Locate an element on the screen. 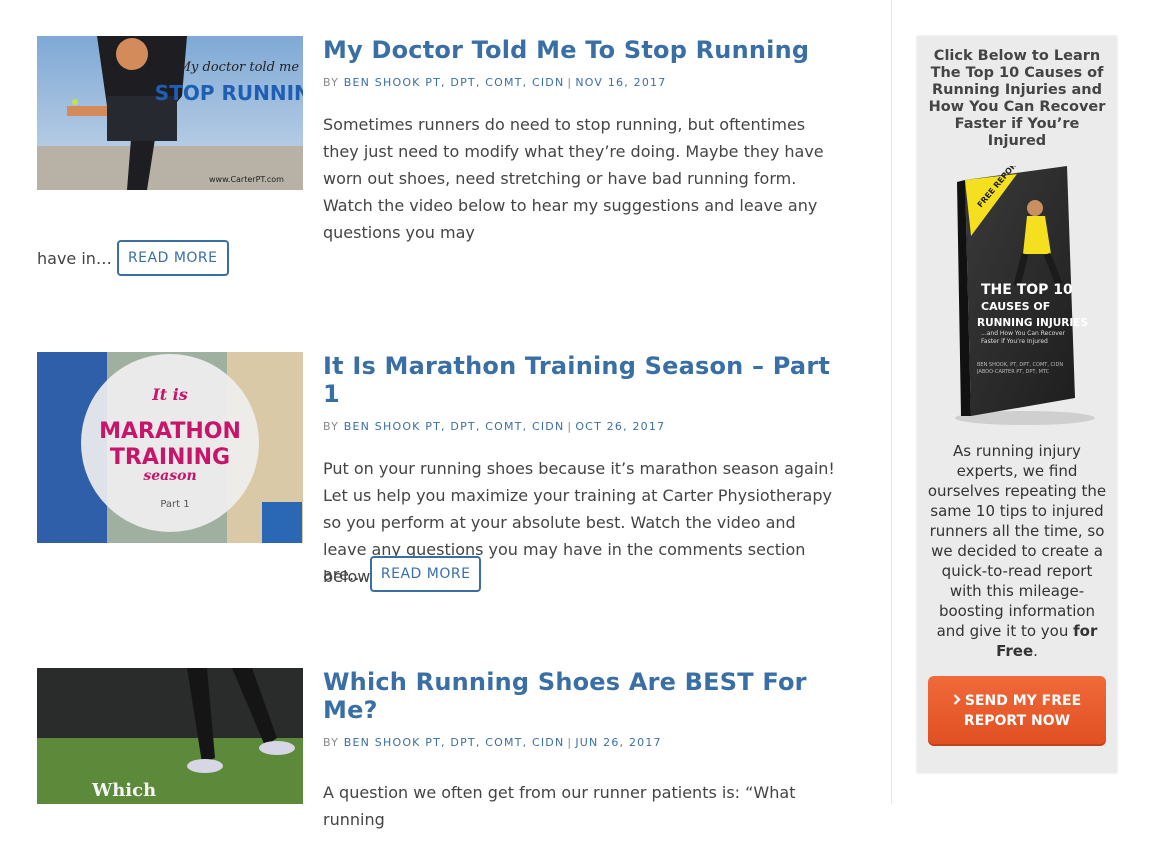 The width and height of the screenshot is (1153, 849). post-title: Which Running Shoes Are BEST For Me? is located at coordinates (580, 696).